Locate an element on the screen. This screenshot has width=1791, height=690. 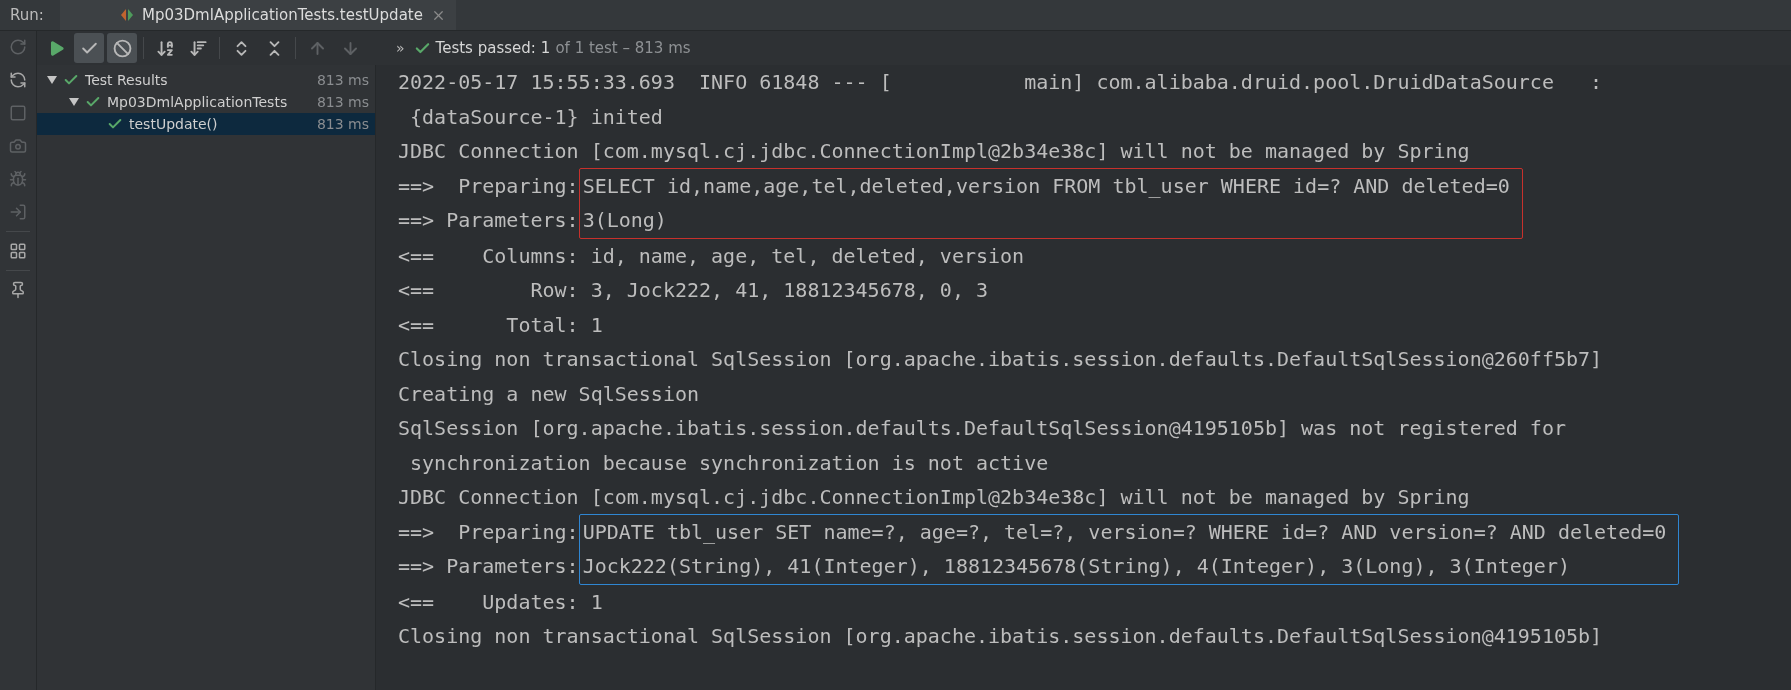
console-line: <== Columns: id, name, age, tel, deleted, version is located at coordinates (711, 255).